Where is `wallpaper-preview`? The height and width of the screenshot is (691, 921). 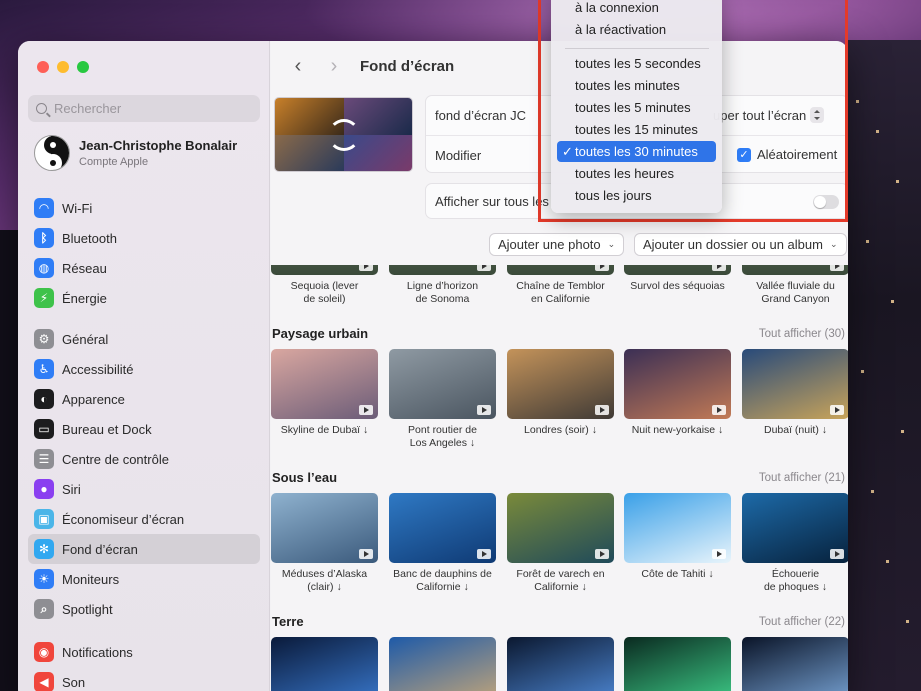
wallpaper-preview is located at coordinates (343, 134).